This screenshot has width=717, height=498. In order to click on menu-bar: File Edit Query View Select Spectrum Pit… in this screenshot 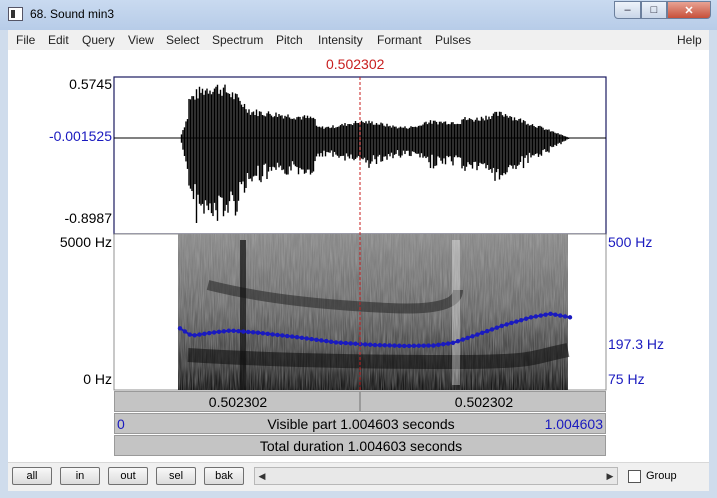, I will do `click(358, 40)`.